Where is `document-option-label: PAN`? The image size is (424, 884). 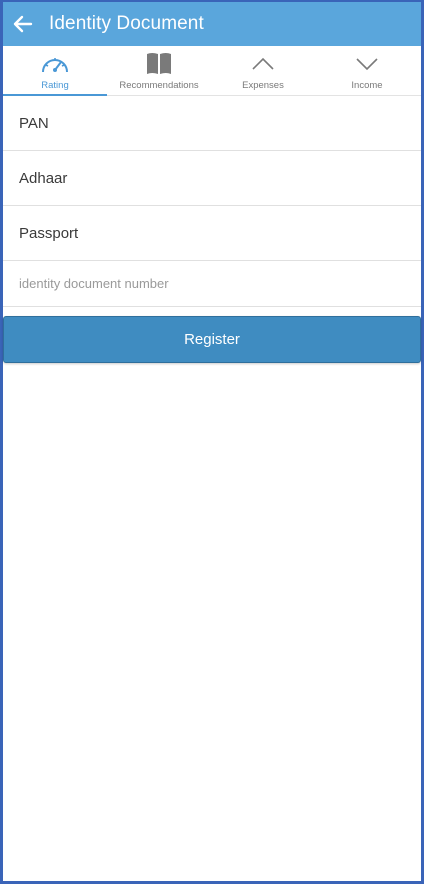
document-option-label: PAN is located at coordinates (34, 123).